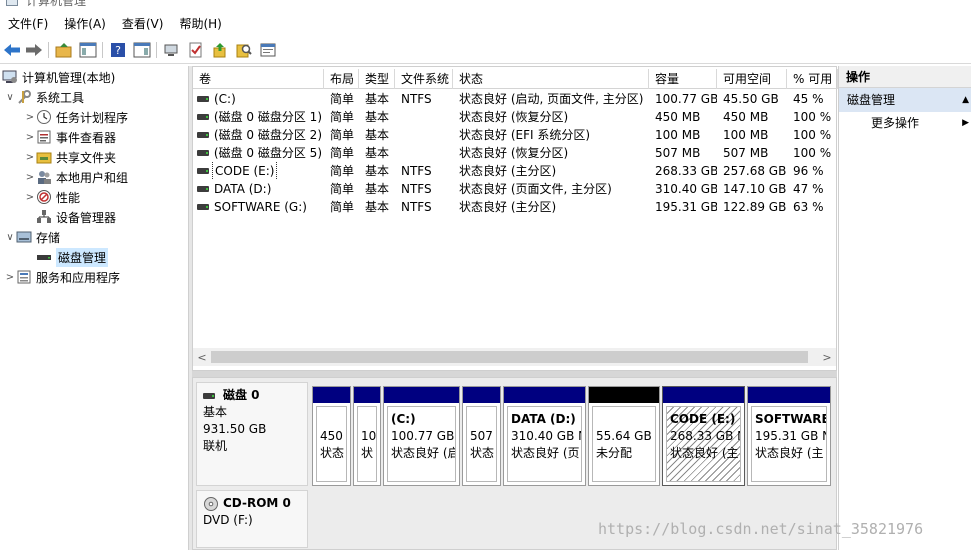 This screenshot has width=971, height=550. What do you see at coordinates (905, 123) in the screenshot?
I see `more-actions-item: 更多操作 ▶` at bounding box center [905, 123].